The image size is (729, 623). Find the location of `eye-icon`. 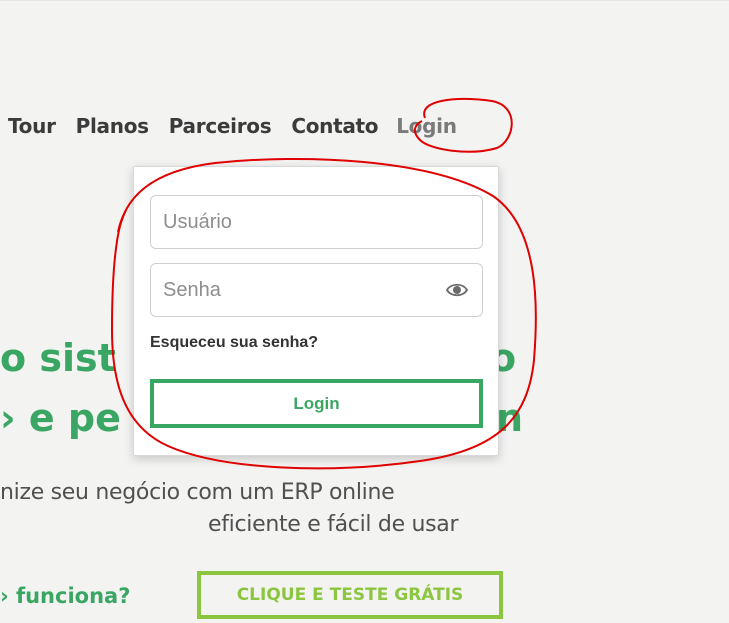

eye-icon is located at coordinates (457, 290).